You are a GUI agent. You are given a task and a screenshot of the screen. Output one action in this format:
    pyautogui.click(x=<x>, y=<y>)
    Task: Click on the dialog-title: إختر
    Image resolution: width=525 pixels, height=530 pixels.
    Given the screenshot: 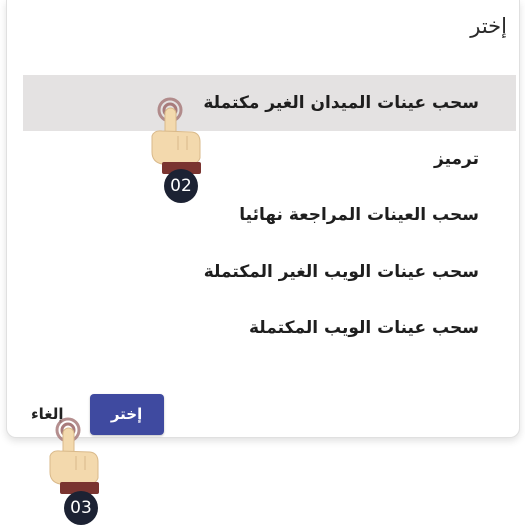 What is the action you would take?
    pyautogui.click(x=488, y=26)
    